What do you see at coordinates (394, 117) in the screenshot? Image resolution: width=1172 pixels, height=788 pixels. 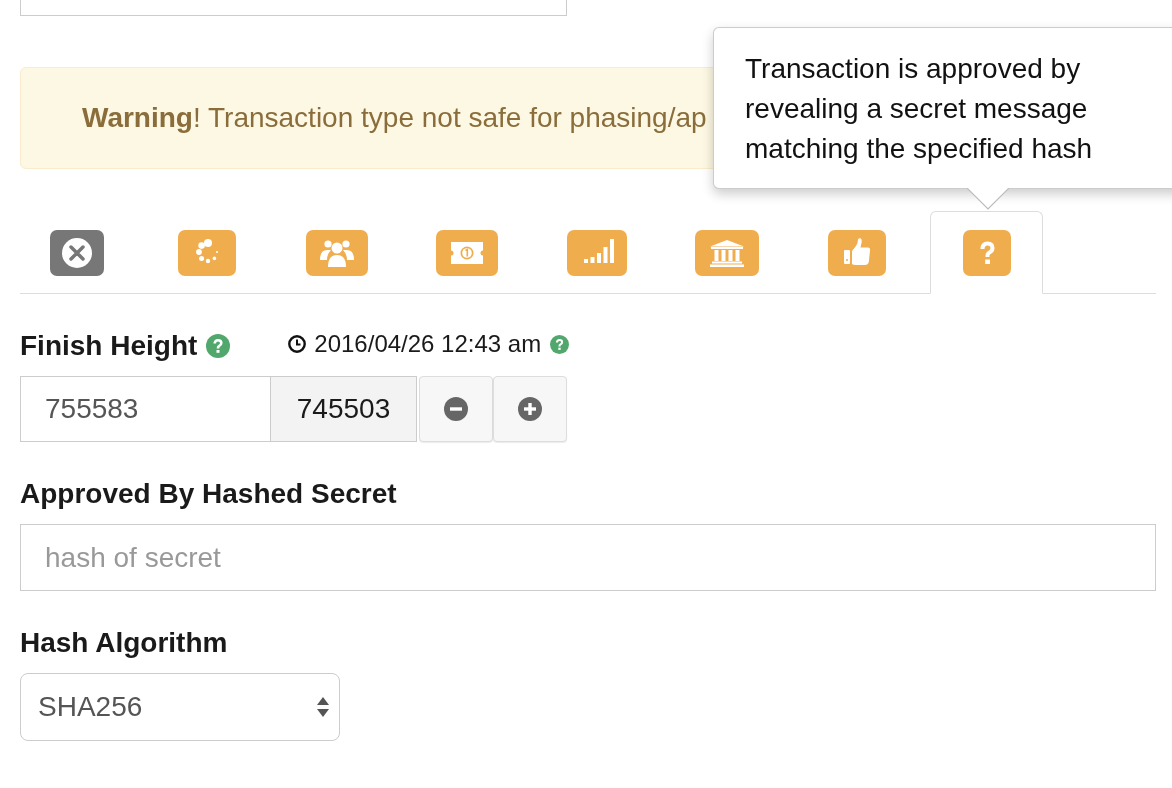 I see `warning-text: Warning! Transaction type not safe for phasing/ap` at bounding box center [394, 117].